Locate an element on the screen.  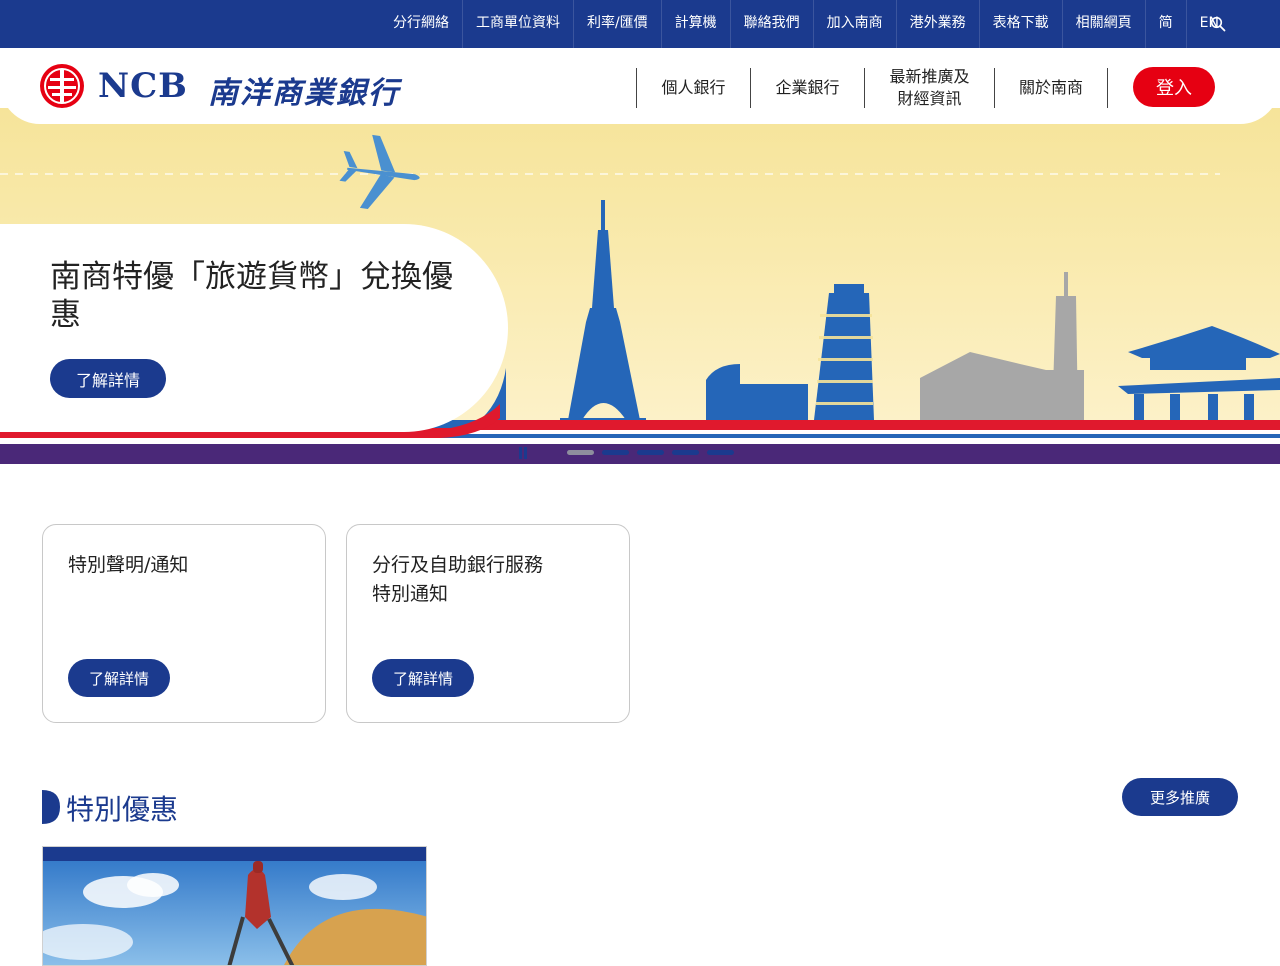
pisa-tower-graphic is located at coordinates (844, 352).